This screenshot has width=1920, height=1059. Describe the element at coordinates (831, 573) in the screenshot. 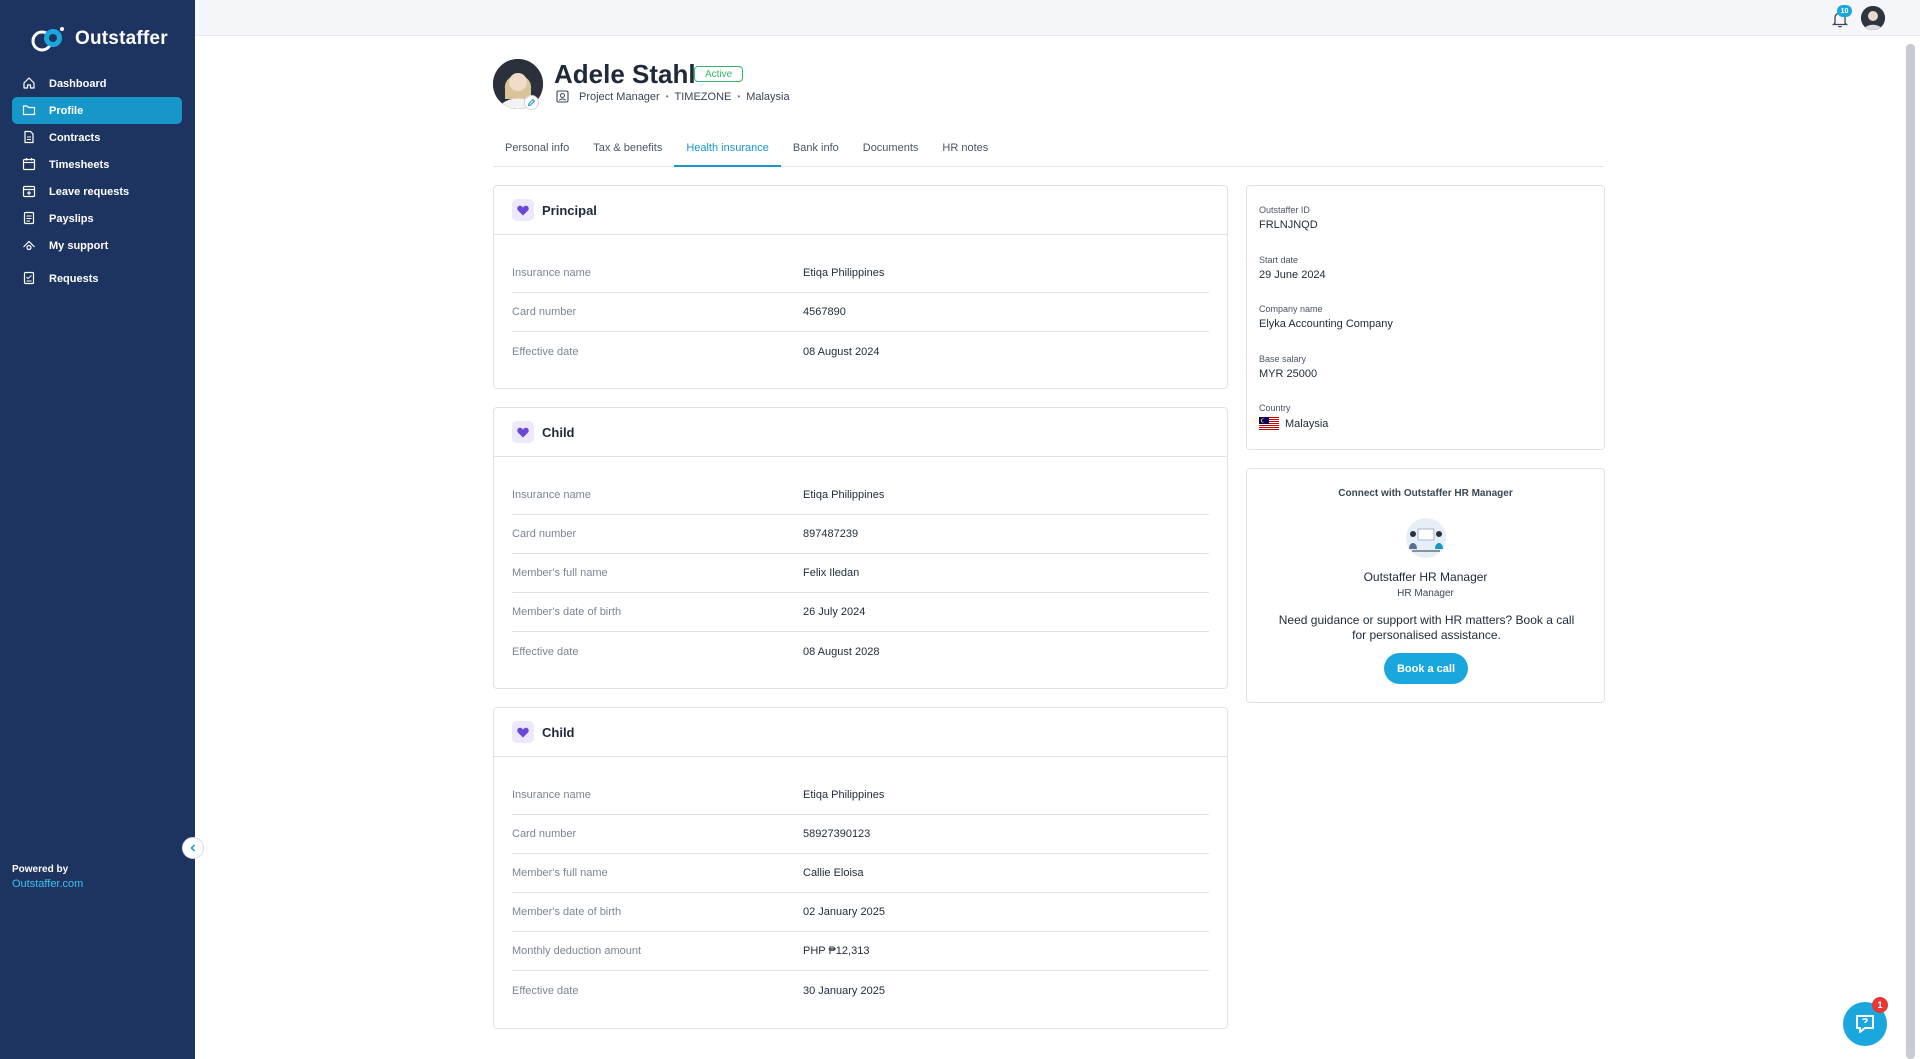

I see `field-value: Felix Iledan` at that location.